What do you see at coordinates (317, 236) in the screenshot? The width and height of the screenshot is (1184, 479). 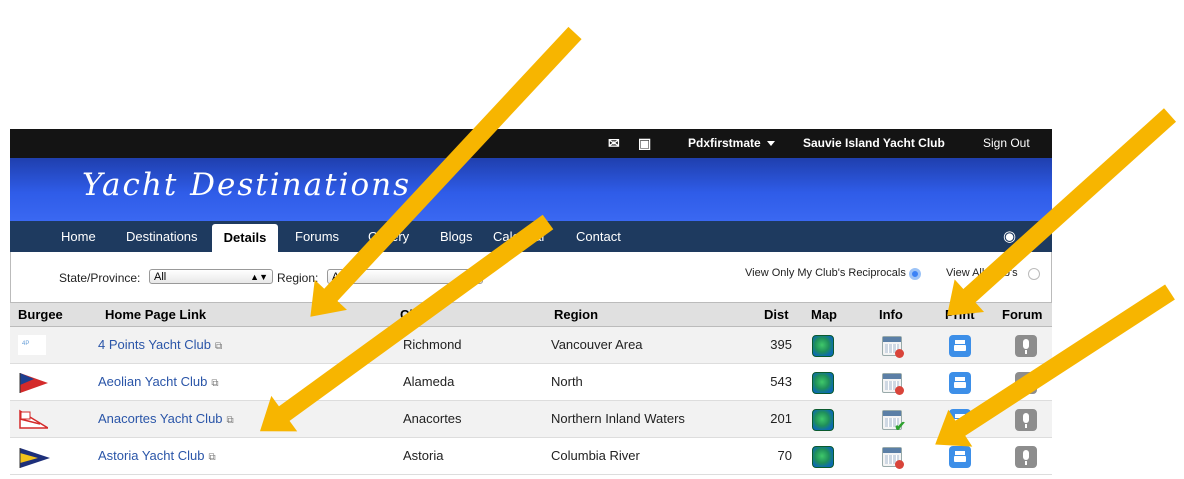 I see `nav-forums: Forums` at bounding box center [317, 236].